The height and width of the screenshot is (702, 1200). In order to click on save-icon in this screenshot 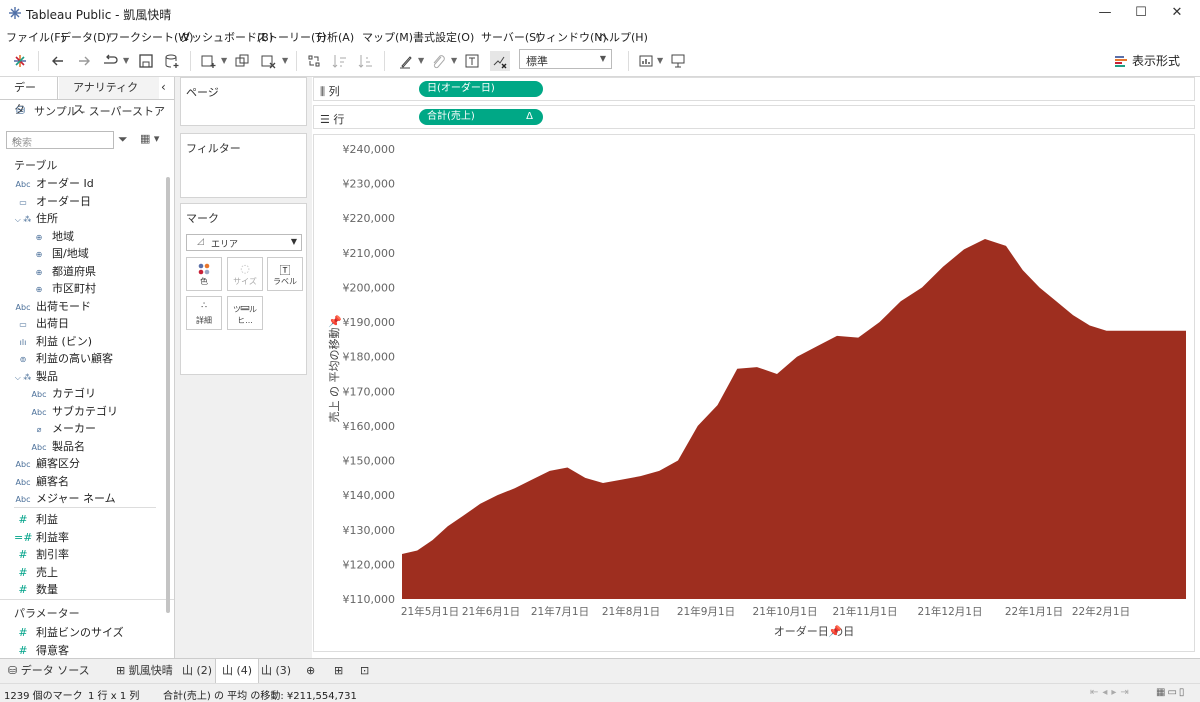, I will do `click(146, 61)`.